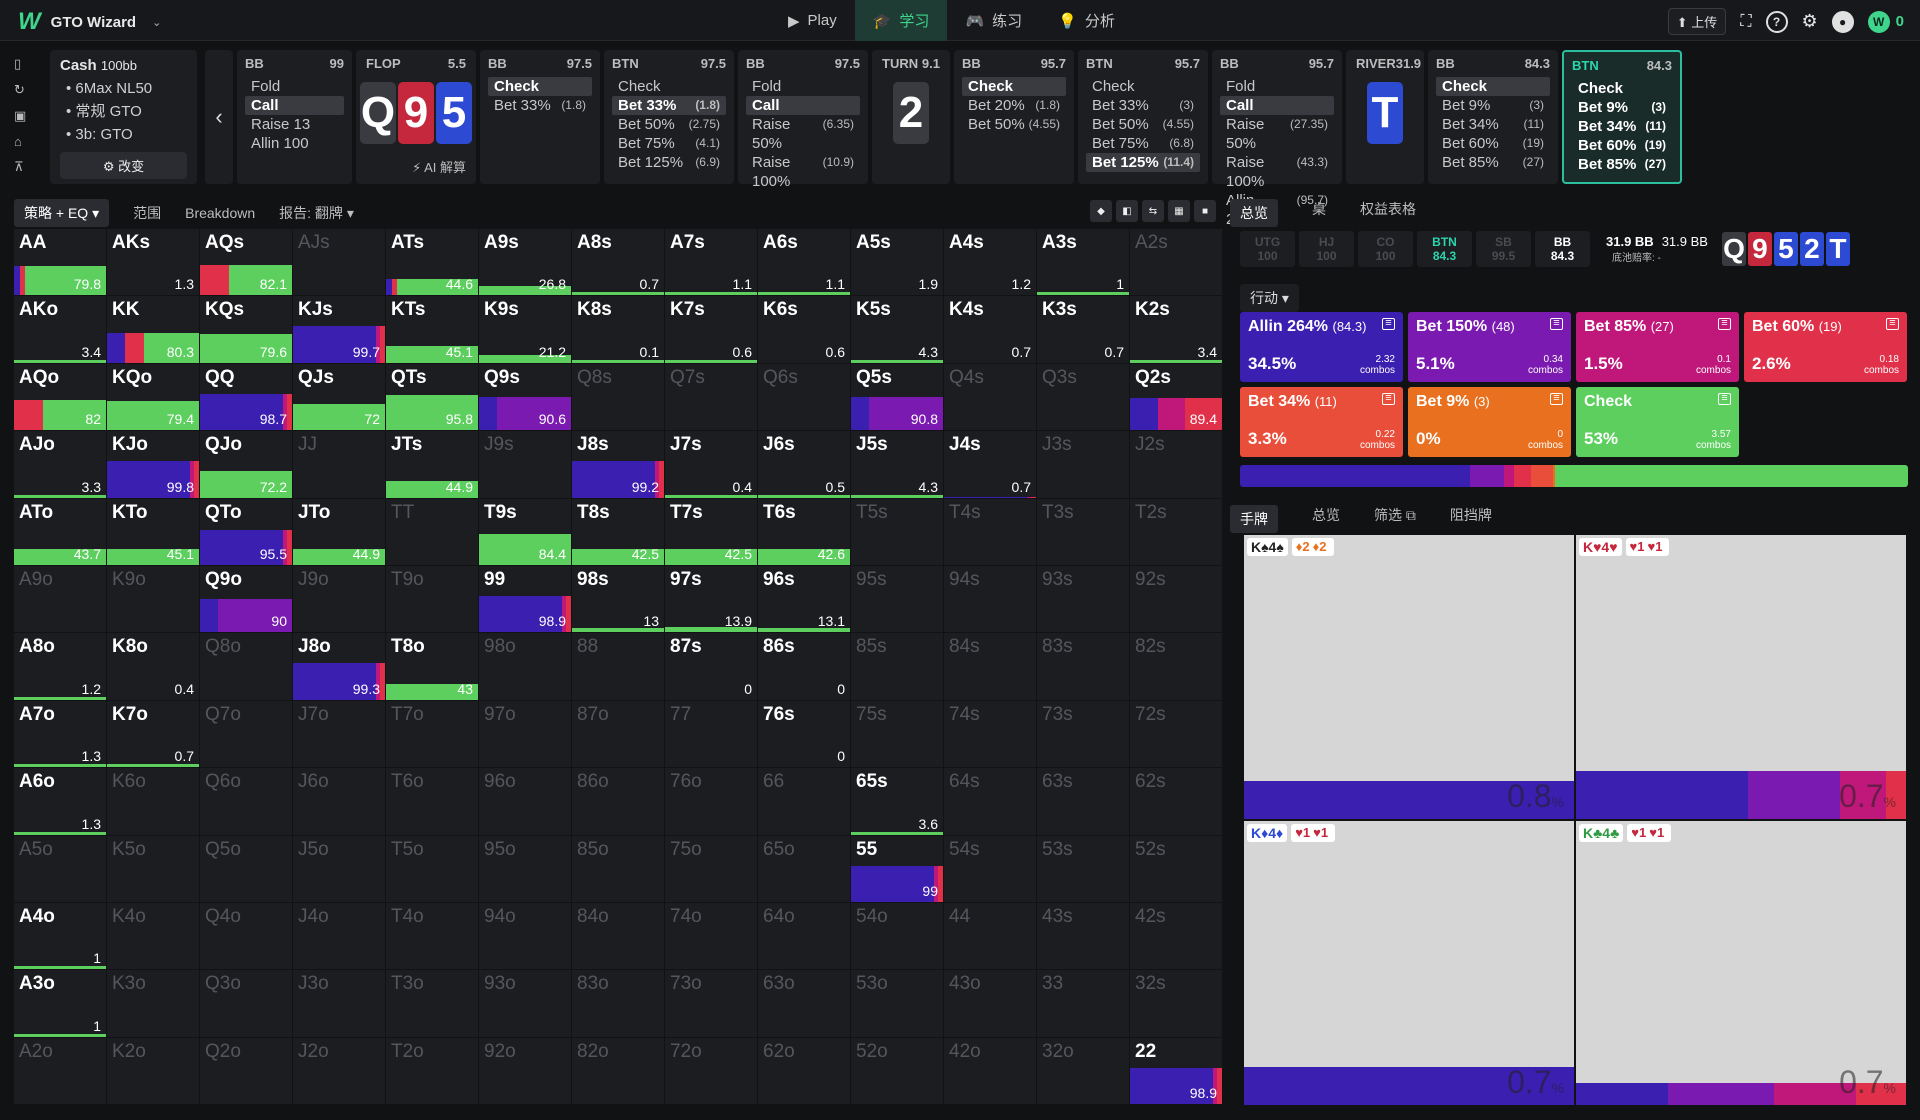  I want to click on hand-cell: Q6o, so click(246, 802).